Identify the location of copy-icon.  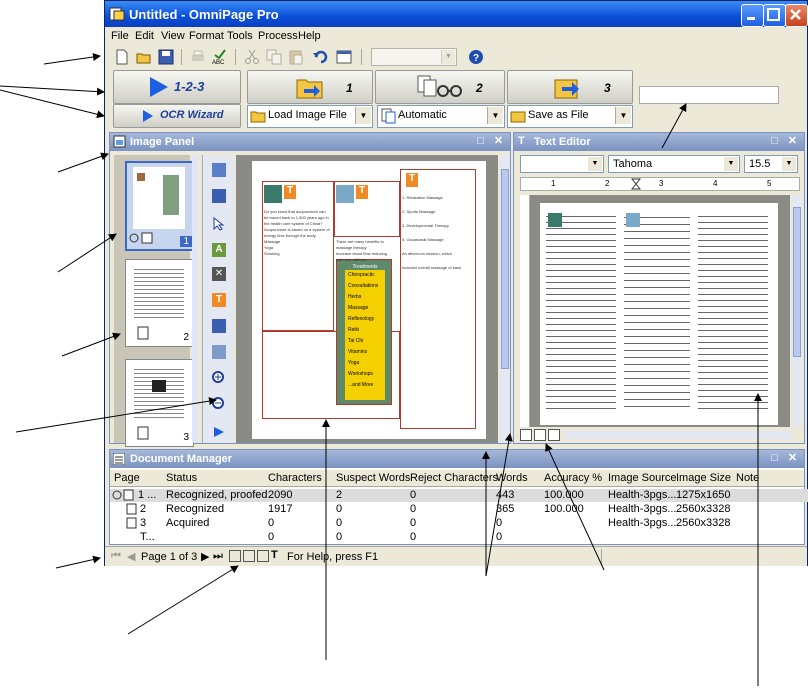
(274, 57).